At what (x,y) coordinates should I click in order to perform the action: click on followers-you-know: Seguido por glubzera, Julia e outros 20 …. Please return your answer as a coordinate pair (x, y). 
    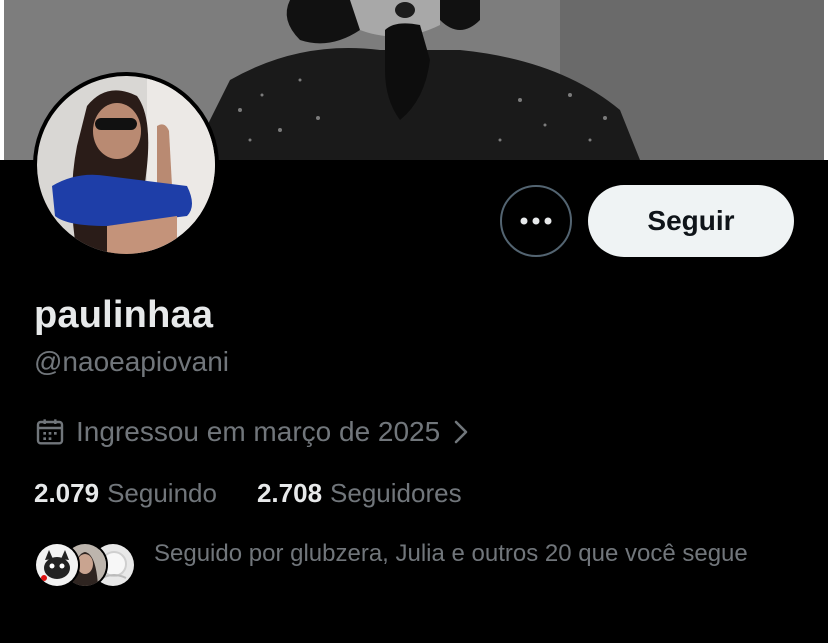
    Looking at the image, I should click on (414, 563).